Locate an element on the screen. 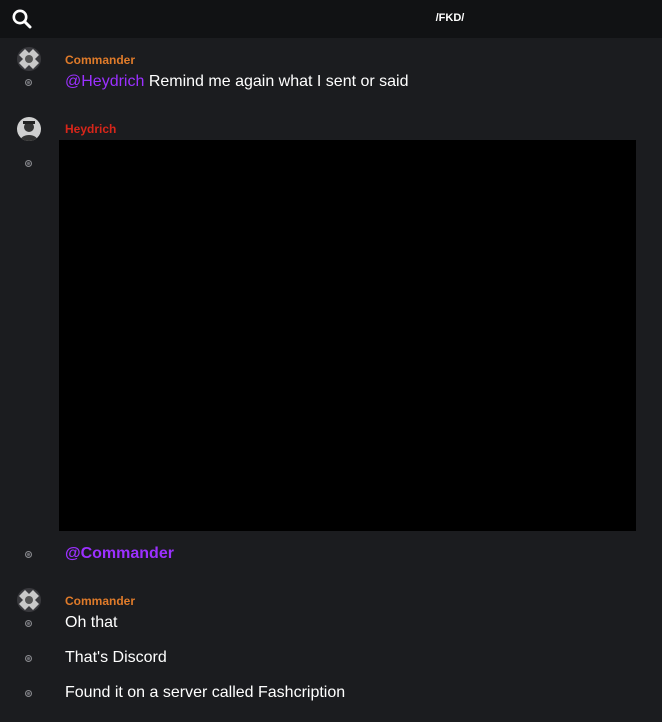  message-text: Oh that is located at coordinates (91, 622).